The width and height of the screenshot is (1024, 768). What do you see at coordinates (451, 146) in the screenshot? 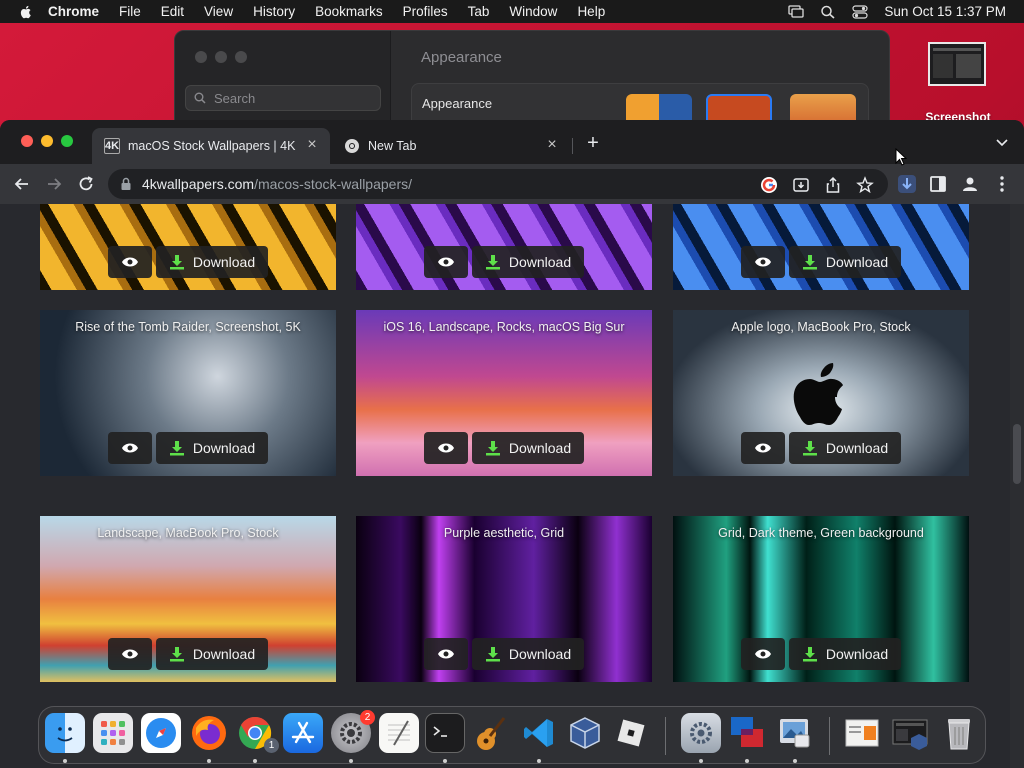
I see `tab-new-tab: New Tab ×` at bounding box center [451, 146].